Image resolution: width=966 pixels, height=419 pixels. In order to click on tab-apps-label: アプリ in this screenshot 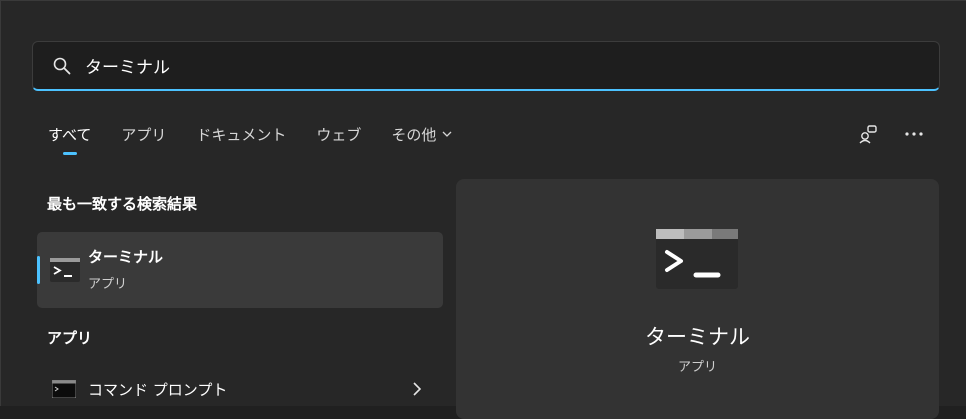, I will do `click(144, 134)`.